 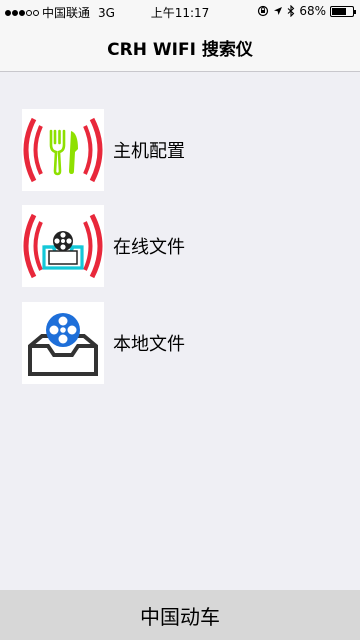 I want to click on host-config-icon, so click(x=63, y=150).